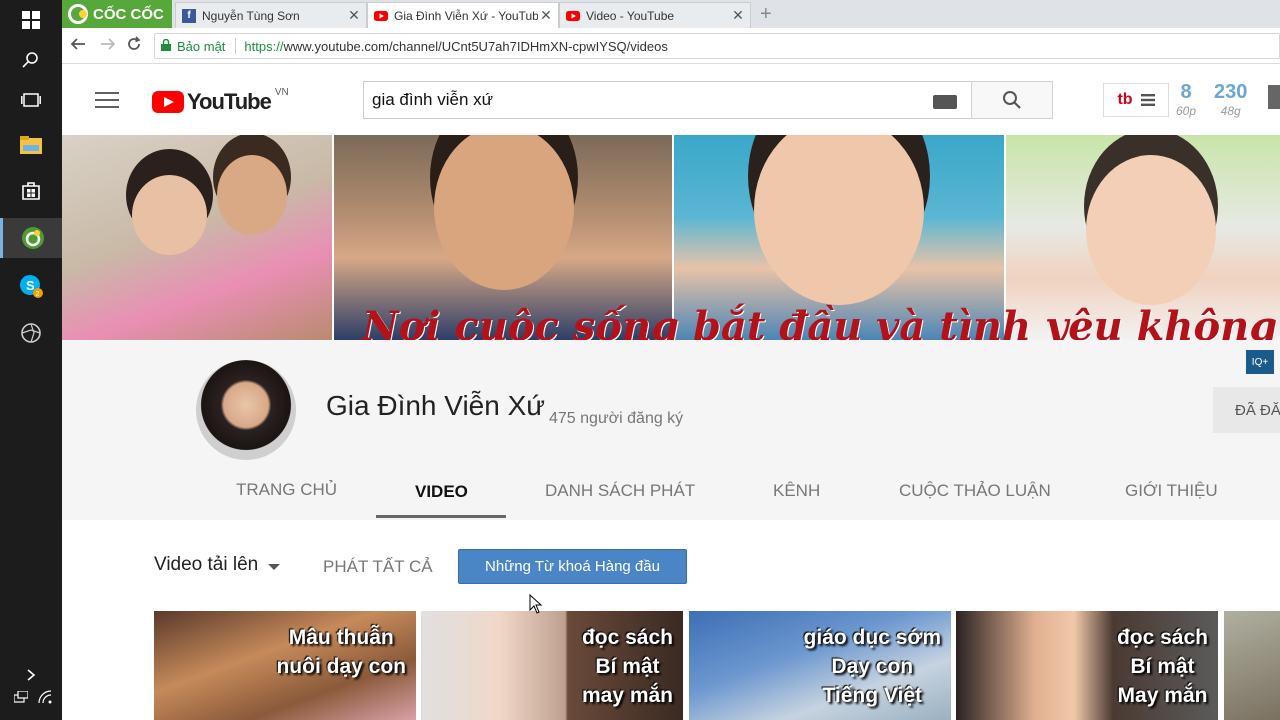  I want to click on search-icon, so click(31, 60).